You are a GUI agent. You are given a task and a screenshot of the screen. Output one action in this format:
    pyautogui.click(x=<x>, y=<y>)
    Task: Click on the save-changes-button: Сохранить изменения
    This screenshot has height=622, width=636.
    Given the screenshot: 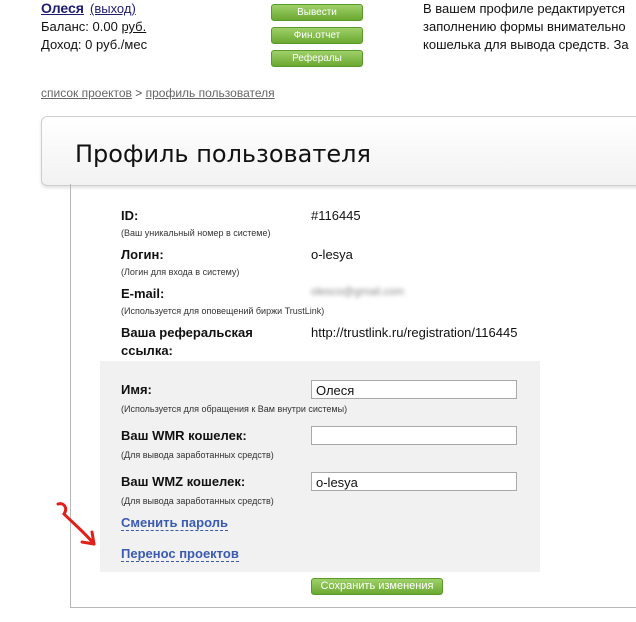 What is the action you would take?
    pyautogui.click(x=377, y=586)
    